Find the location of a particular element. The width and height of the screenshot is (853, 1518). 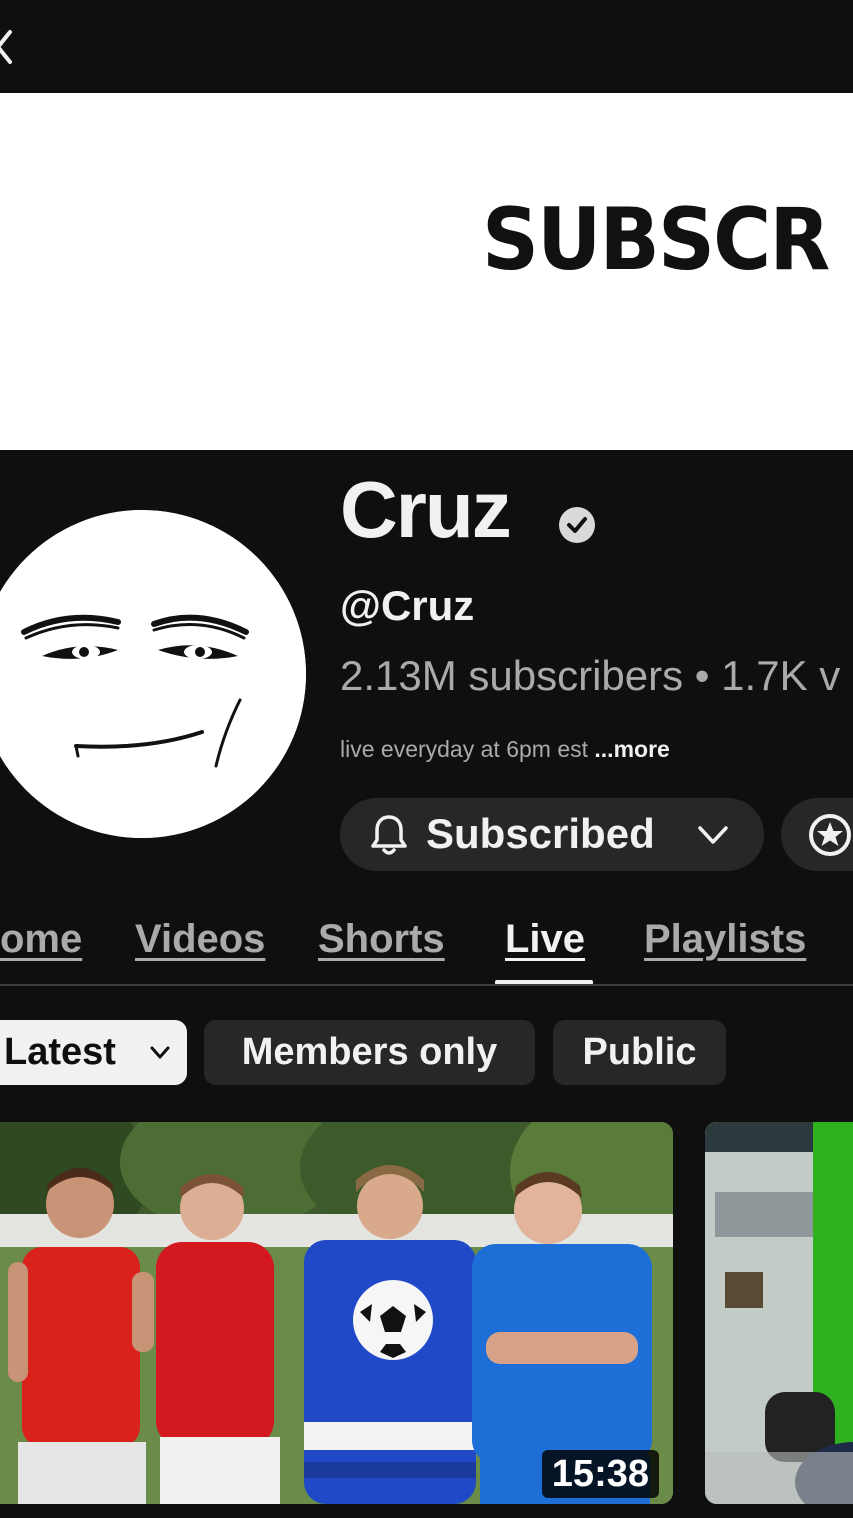

channel-stats: 2.13M subscribers • 1.7K v is located at coordinates (590, 675).